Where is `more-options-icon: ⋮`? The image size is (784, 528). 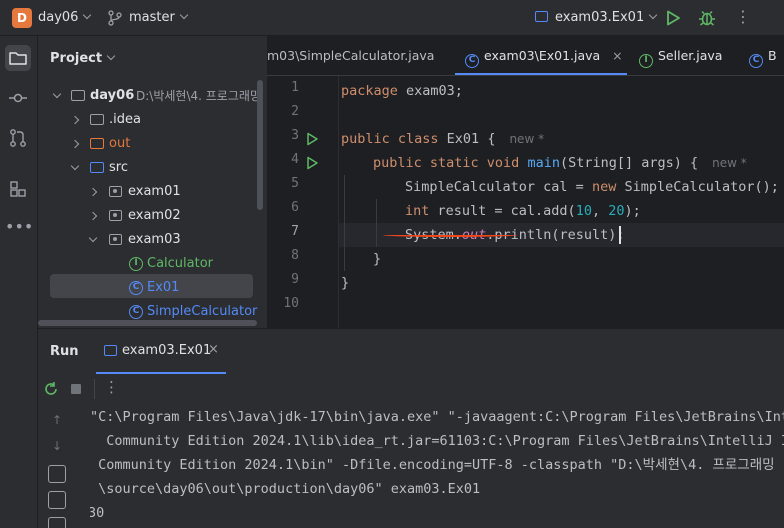
more-options-icon: ⋮ is located at coordinates (111, 387).